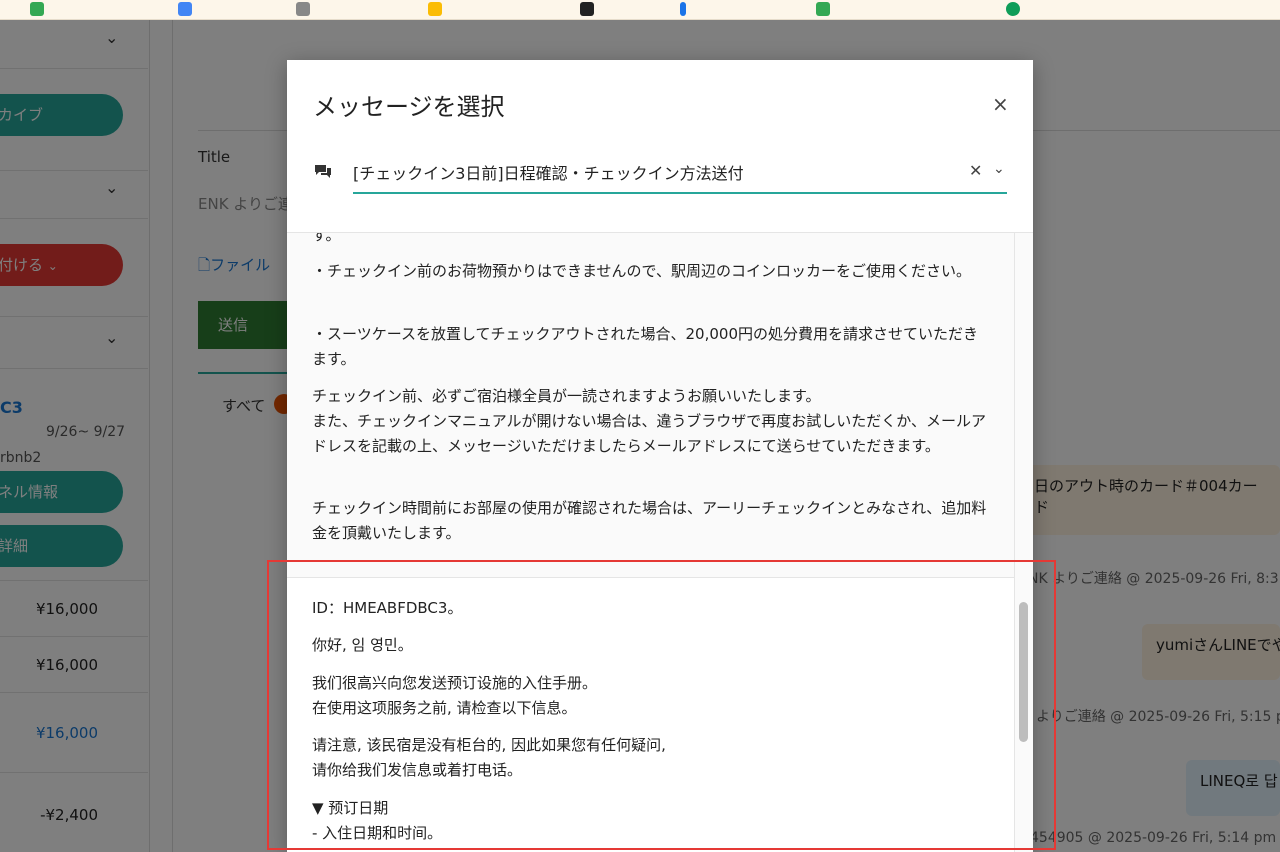 This screenshot has height=852, width=1280. I want to click on close-icon: ×, so click(1000, 104).